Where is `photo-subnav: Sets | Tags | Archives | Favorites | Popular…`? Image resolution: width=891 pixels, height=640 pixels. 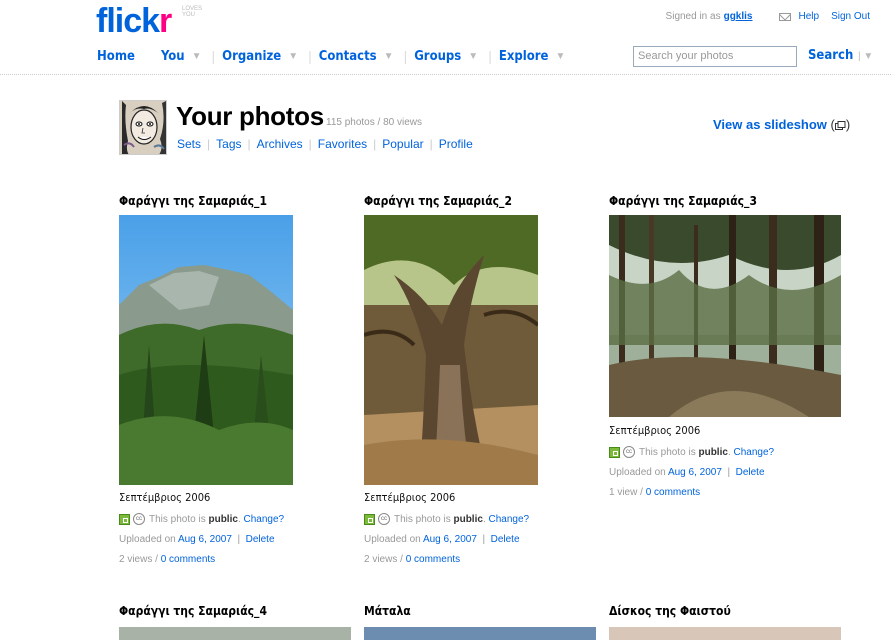 photo-subnav: Sets | Tags | Archives | Favorites | Popular… is located at coordinates (325, 144).